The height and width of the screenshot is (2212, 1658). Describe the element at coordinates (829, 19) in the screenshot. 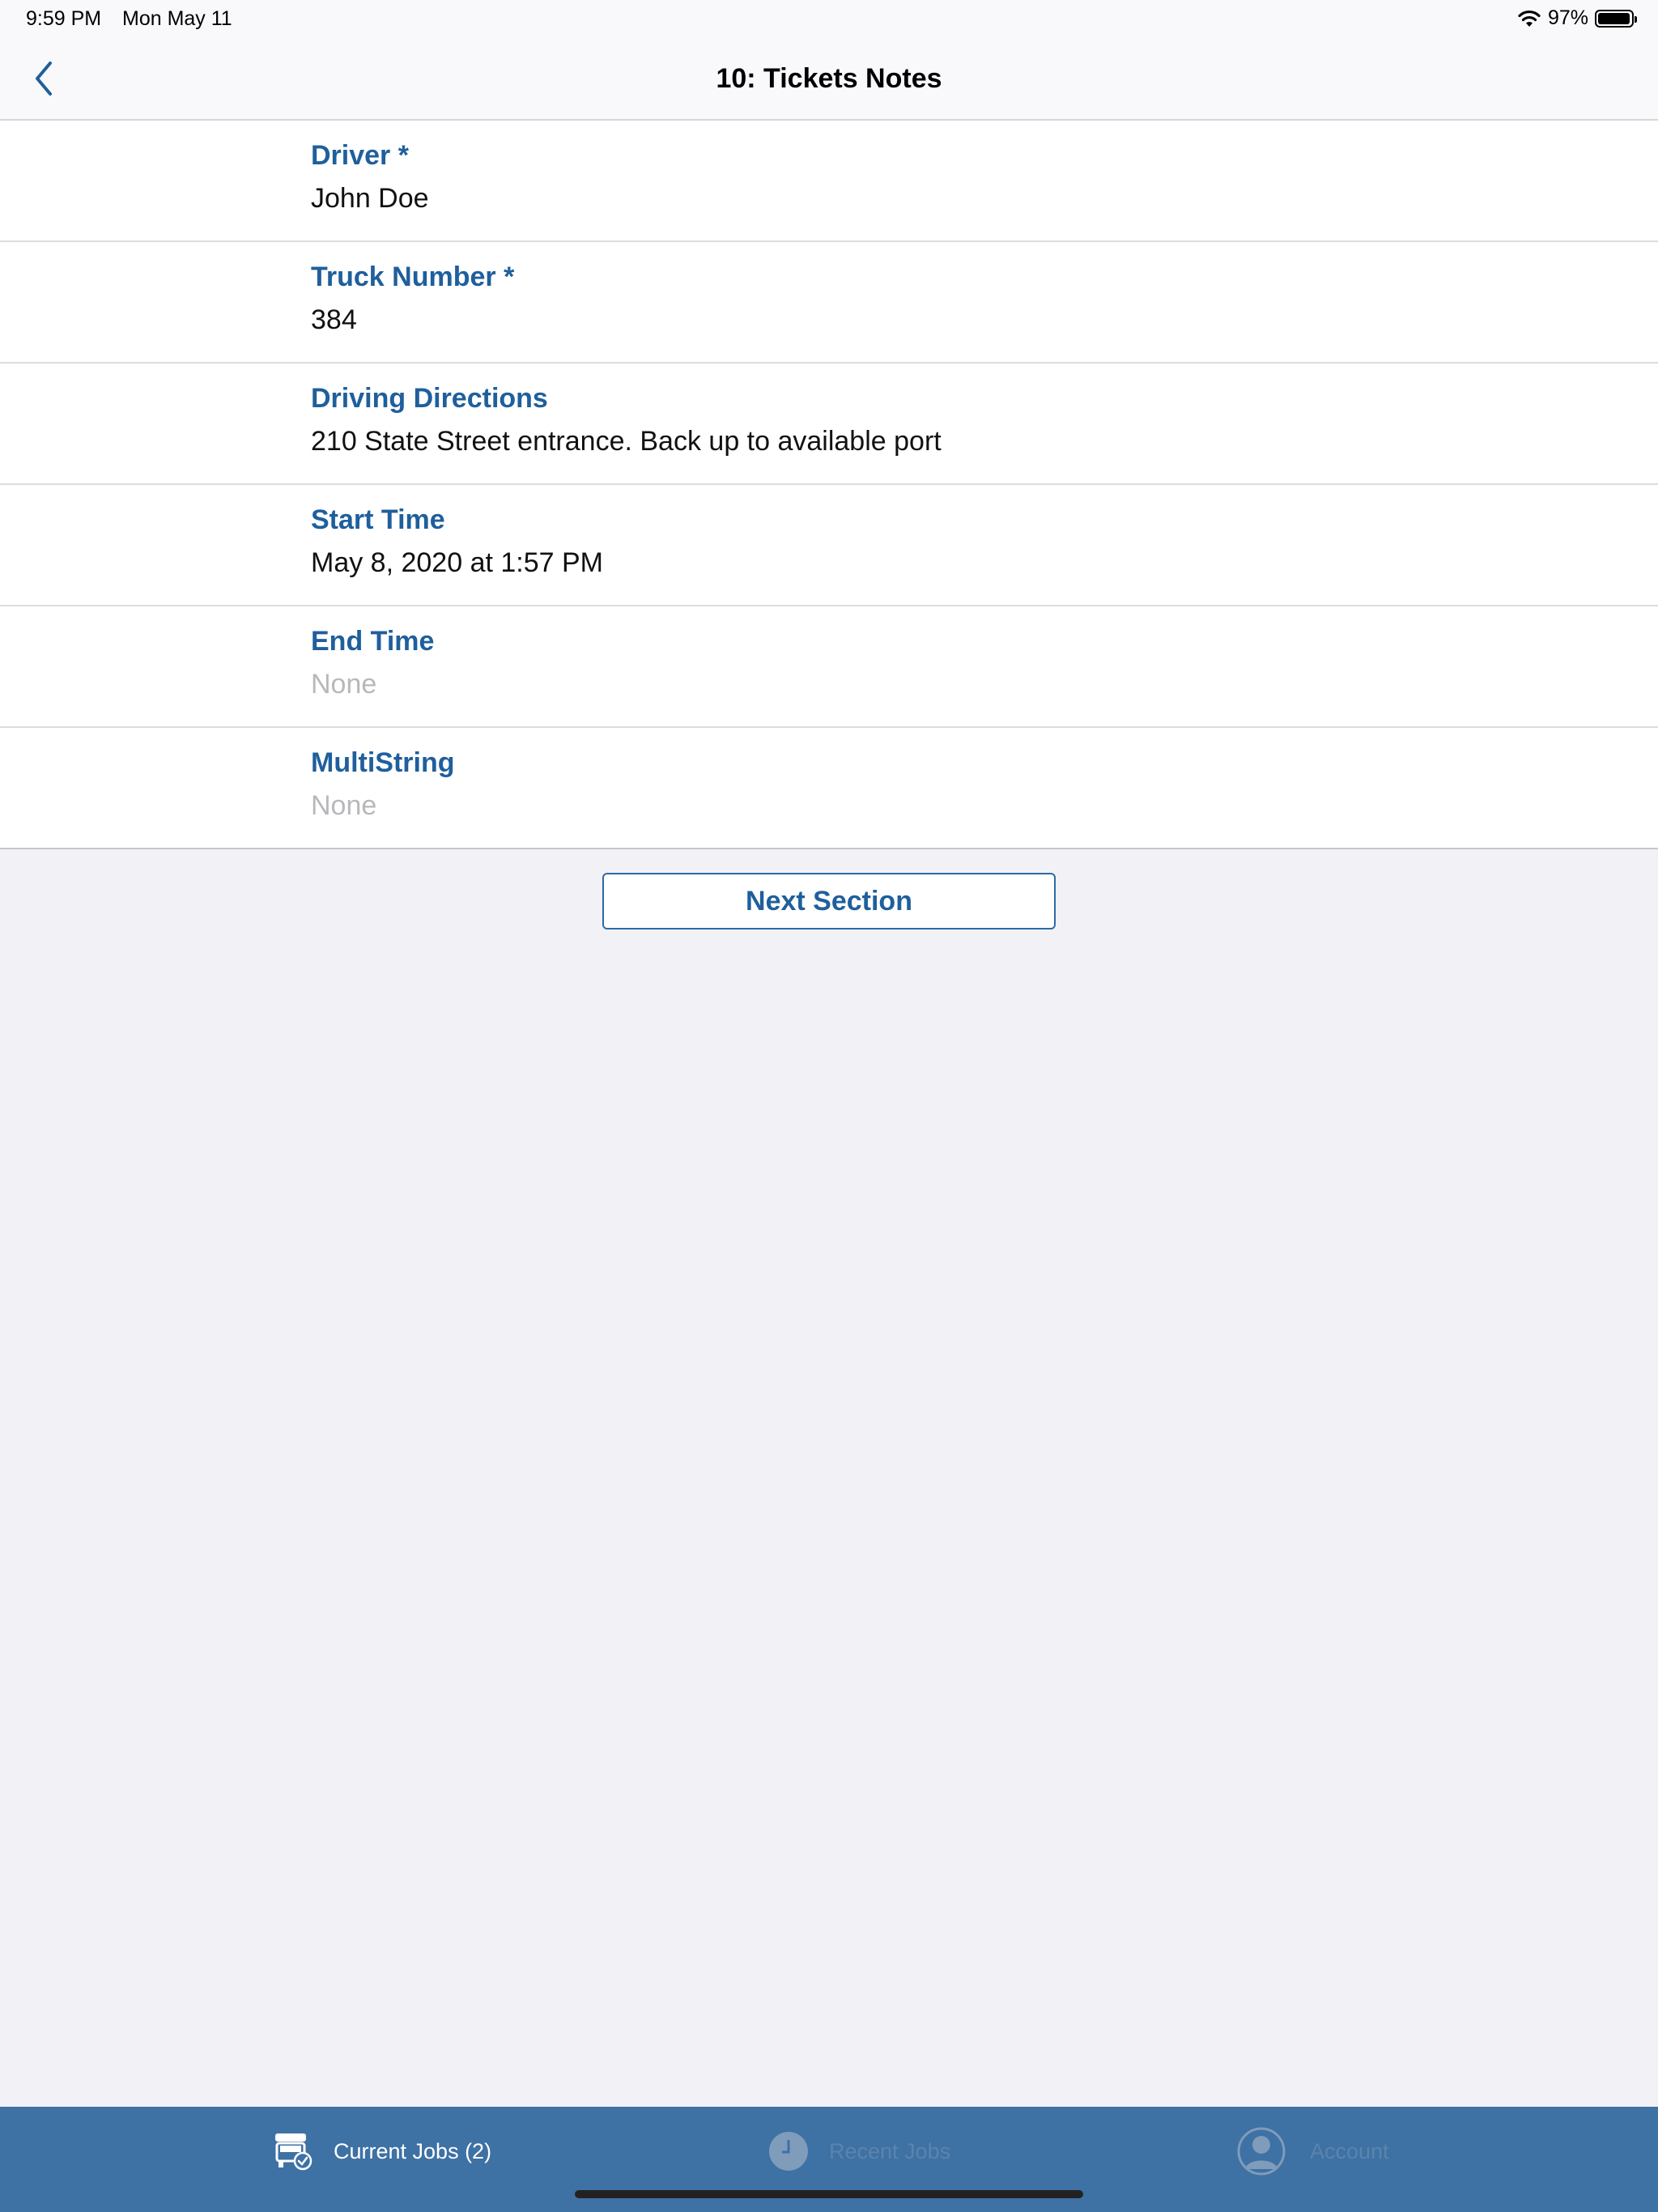

I see `status-bar: 9:59 PM Mon May 11 97%` at that location.